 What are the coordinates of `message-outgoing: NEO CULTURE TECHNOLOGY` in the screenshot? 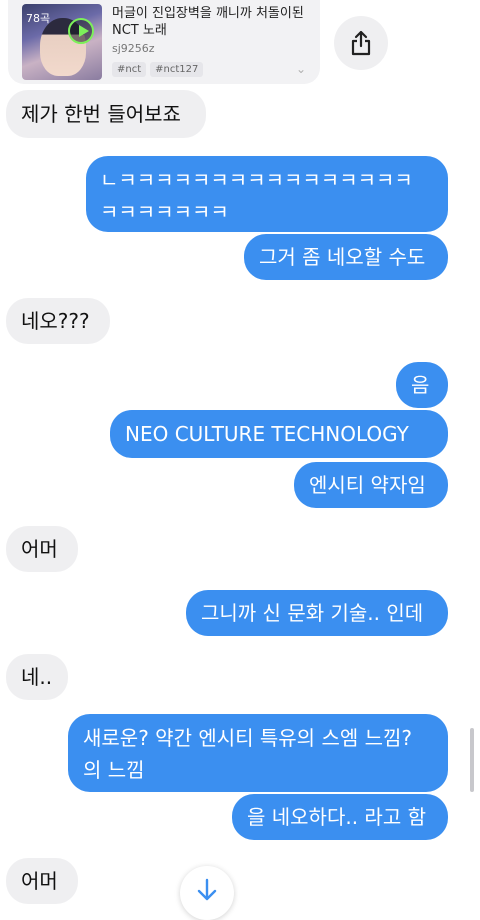 It's located at (279, 434).